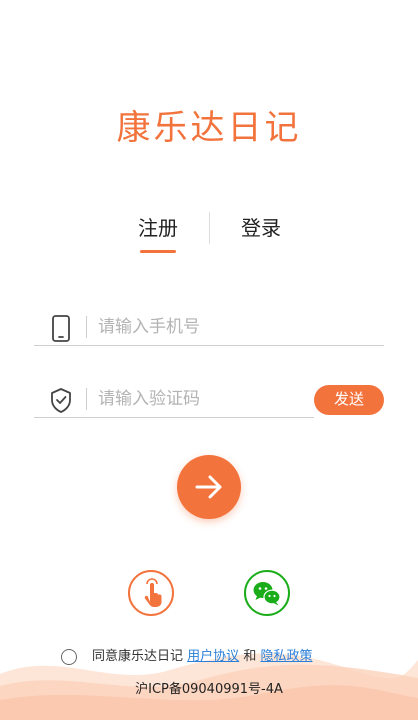 This screenshot has width=418, height=720. What do you see at coordinates (138, 656) in the screenshot?
I see `agreement-prefix: 同意康乐达日记` at bounding box center [138, 656].